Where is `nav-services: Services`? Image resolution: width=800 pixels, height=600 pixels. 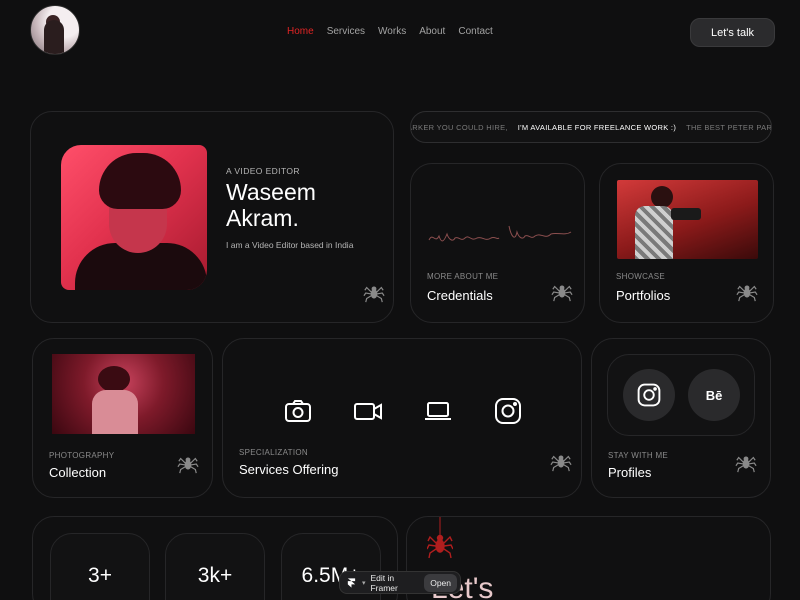
nav-services: Services is located at coordinates (346, 31).